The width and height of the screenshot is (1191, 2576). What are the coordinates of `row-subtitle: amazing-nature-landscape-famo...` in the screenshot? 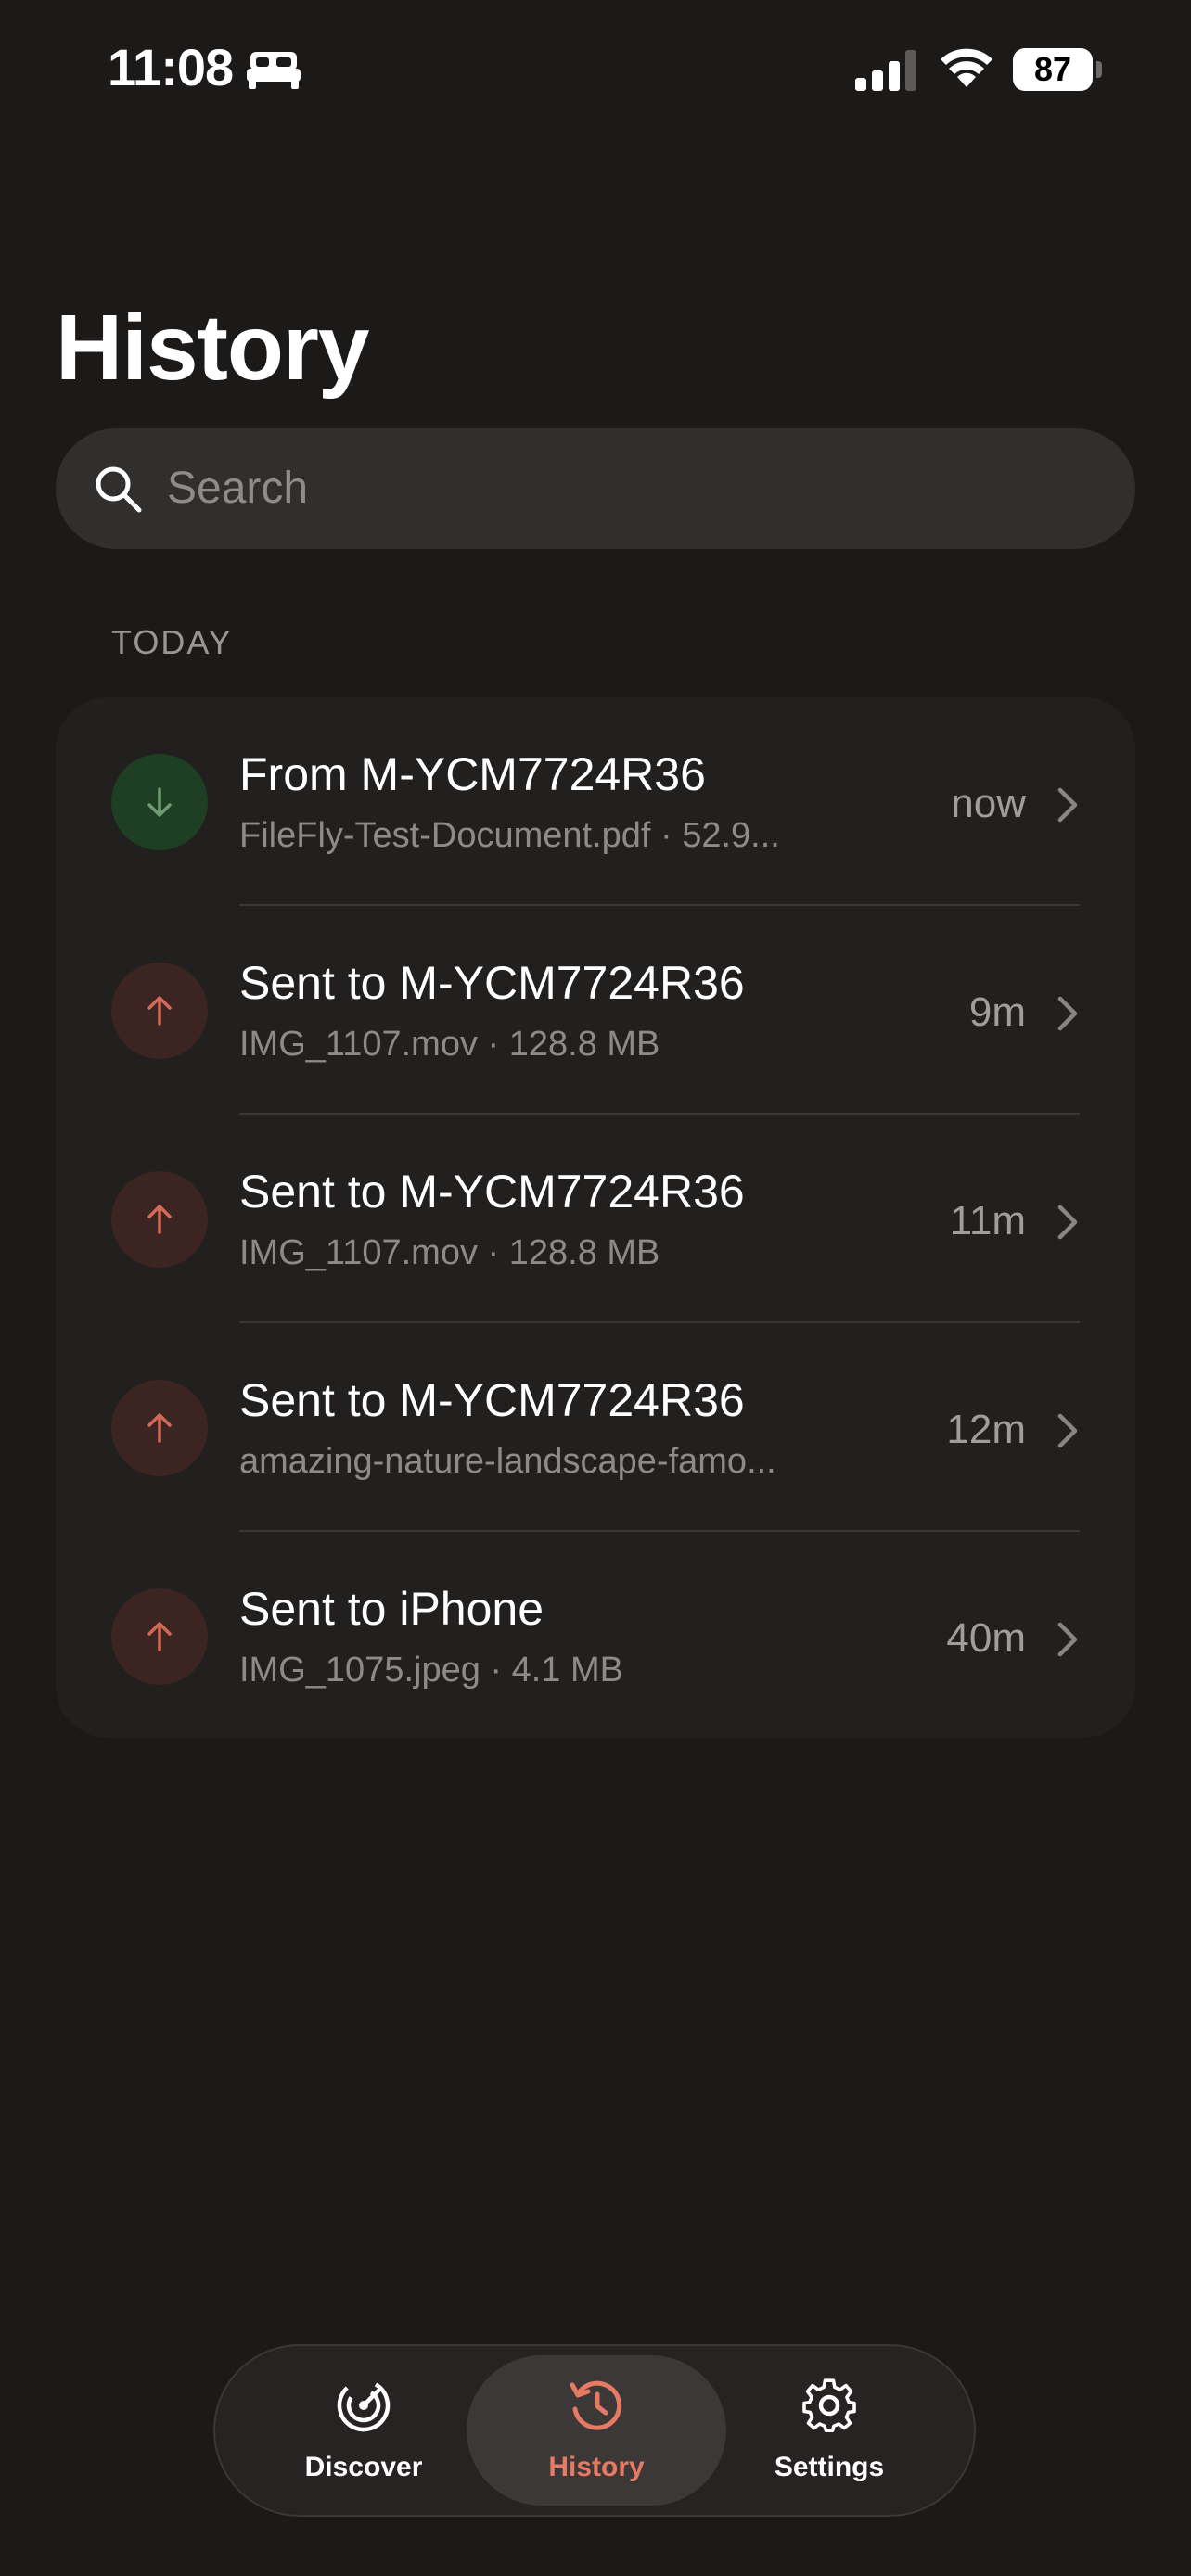 It's located at (508, 1461).